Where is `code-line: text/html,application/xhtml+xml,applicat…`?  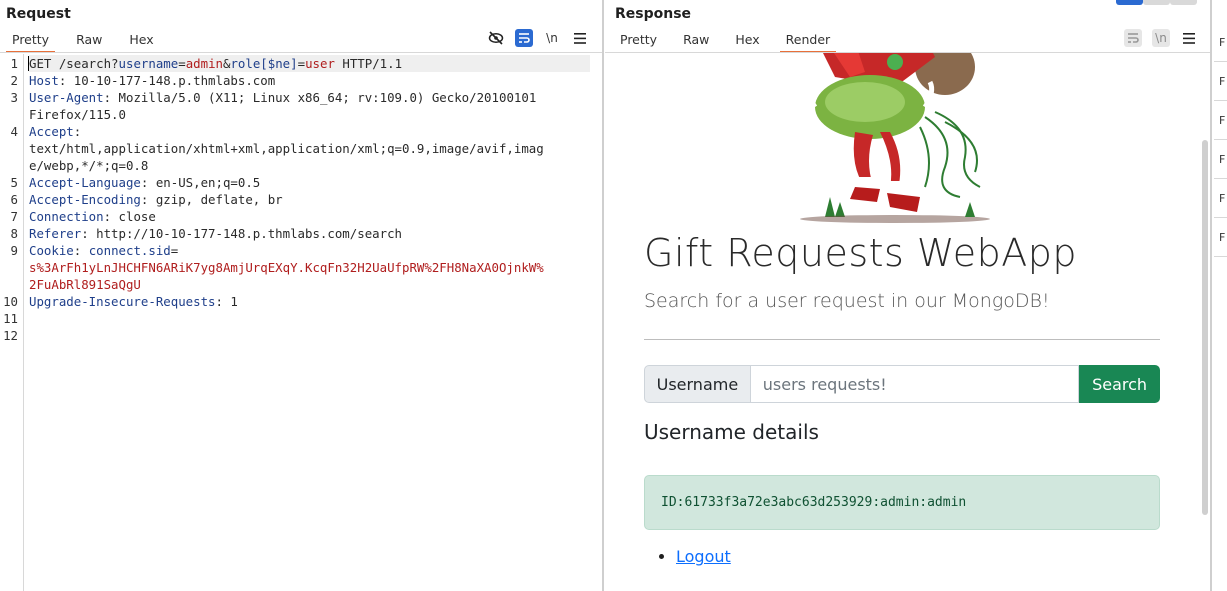 code-line: text/html,application/xhtml+xml,applicat… is located at coordinates (300, 148).